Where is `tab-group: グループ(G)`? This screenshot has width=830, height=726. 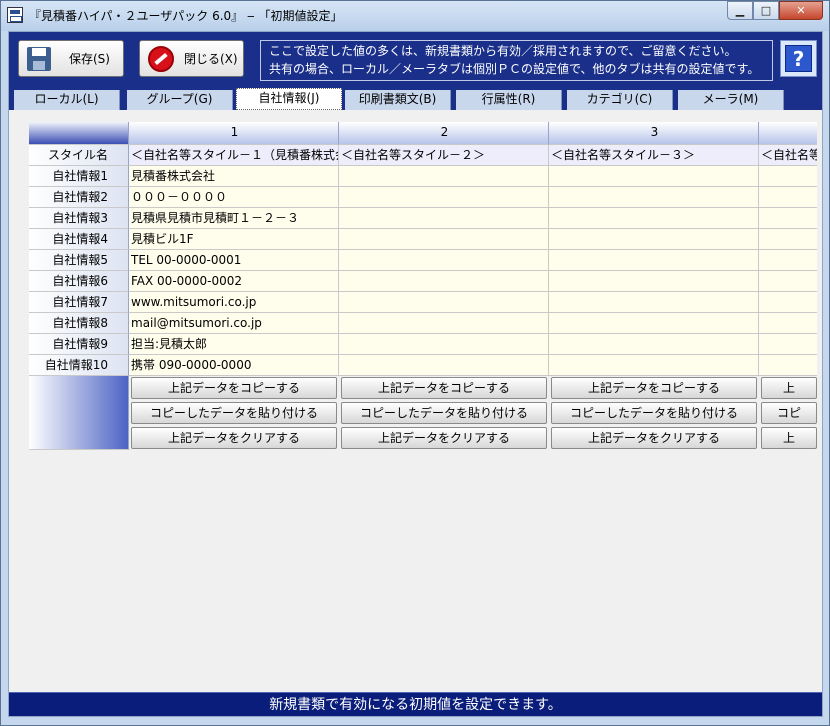 tab-group: グループ(G) is located at coordinates (180, 100).